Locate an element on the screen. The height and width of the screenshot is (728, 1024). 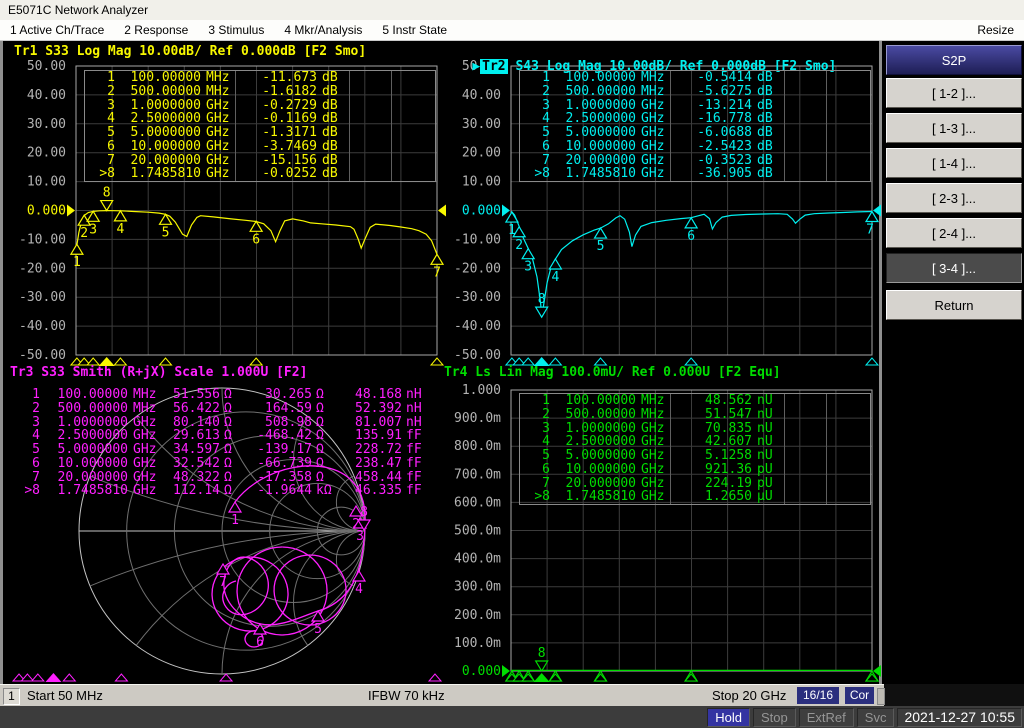
marker-cell: pU is located at coordinates (765, 483).